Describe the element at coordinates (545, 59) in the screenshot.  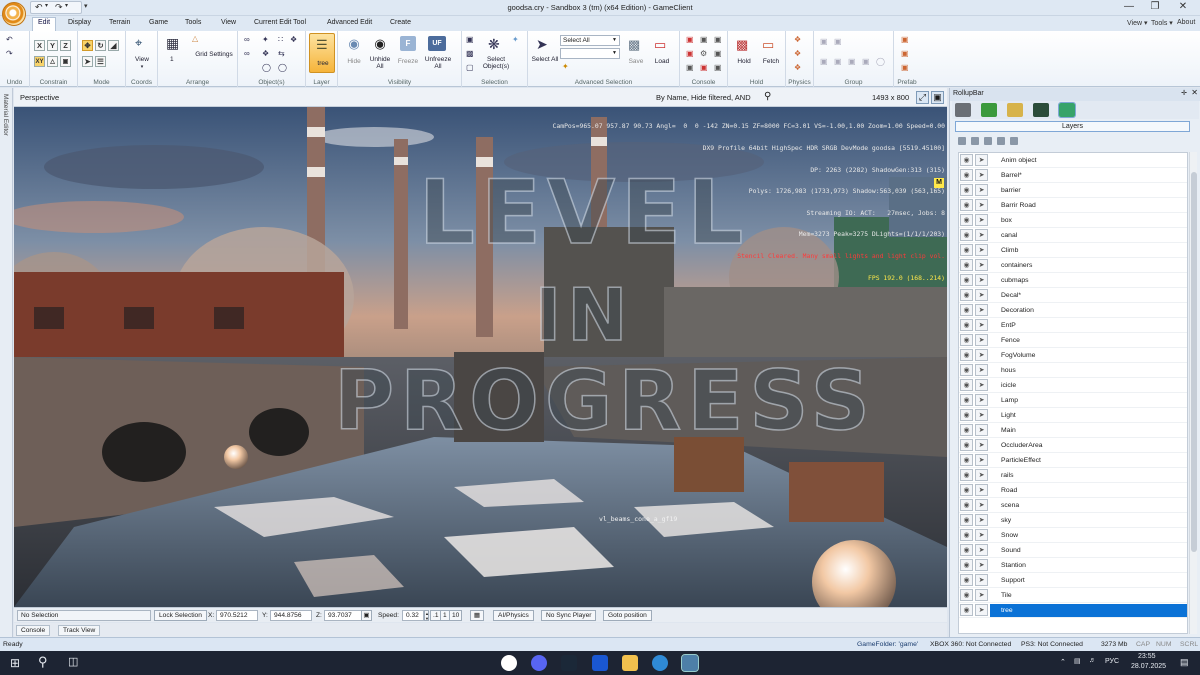
I see `select-all-button: Select All` at that location.